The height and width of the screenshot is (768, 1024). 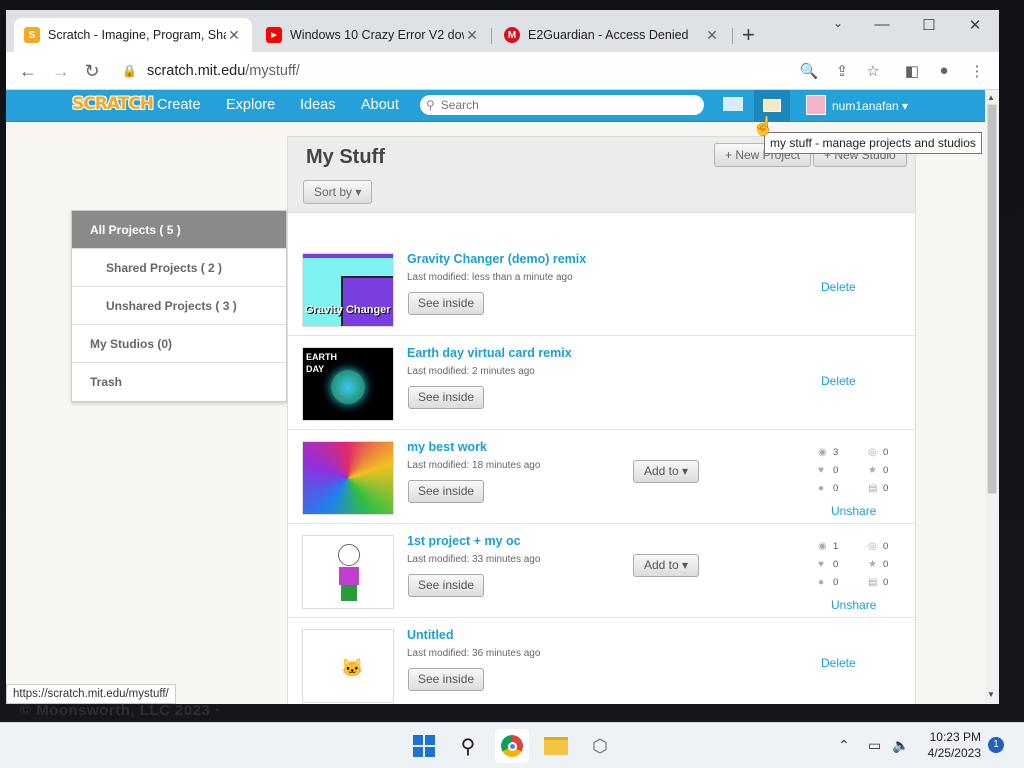 I want to click on favorites-stat: ★ 0, so click(x=878, y=470).